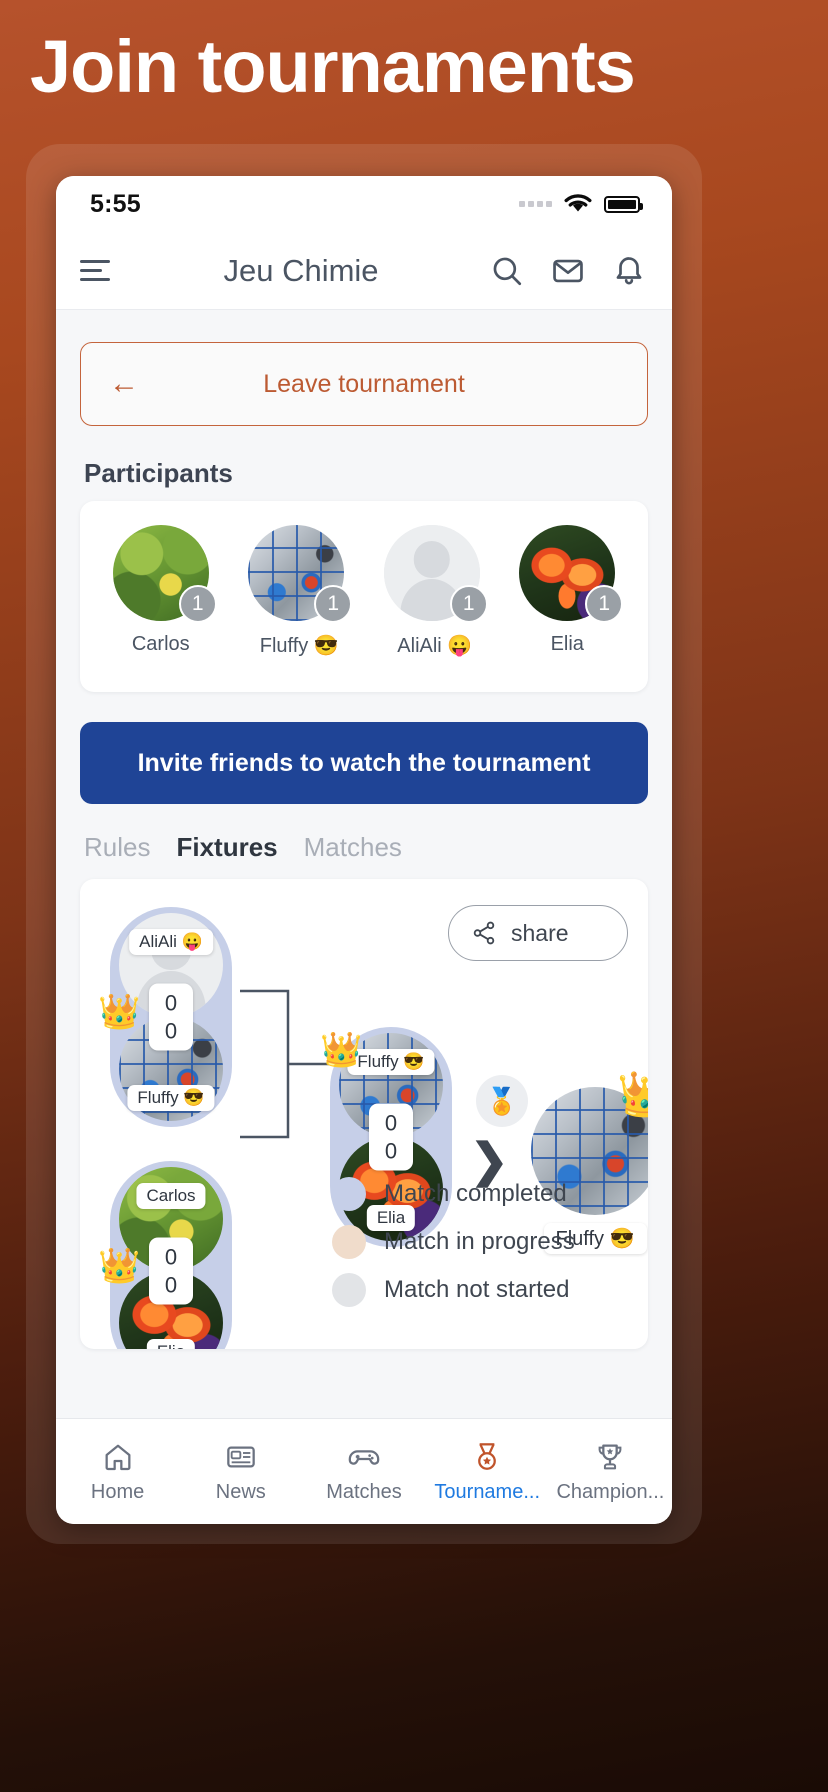 This screenshot has height=1792, width=828. I want to click on gamepad-icon, so click(364, 1457).